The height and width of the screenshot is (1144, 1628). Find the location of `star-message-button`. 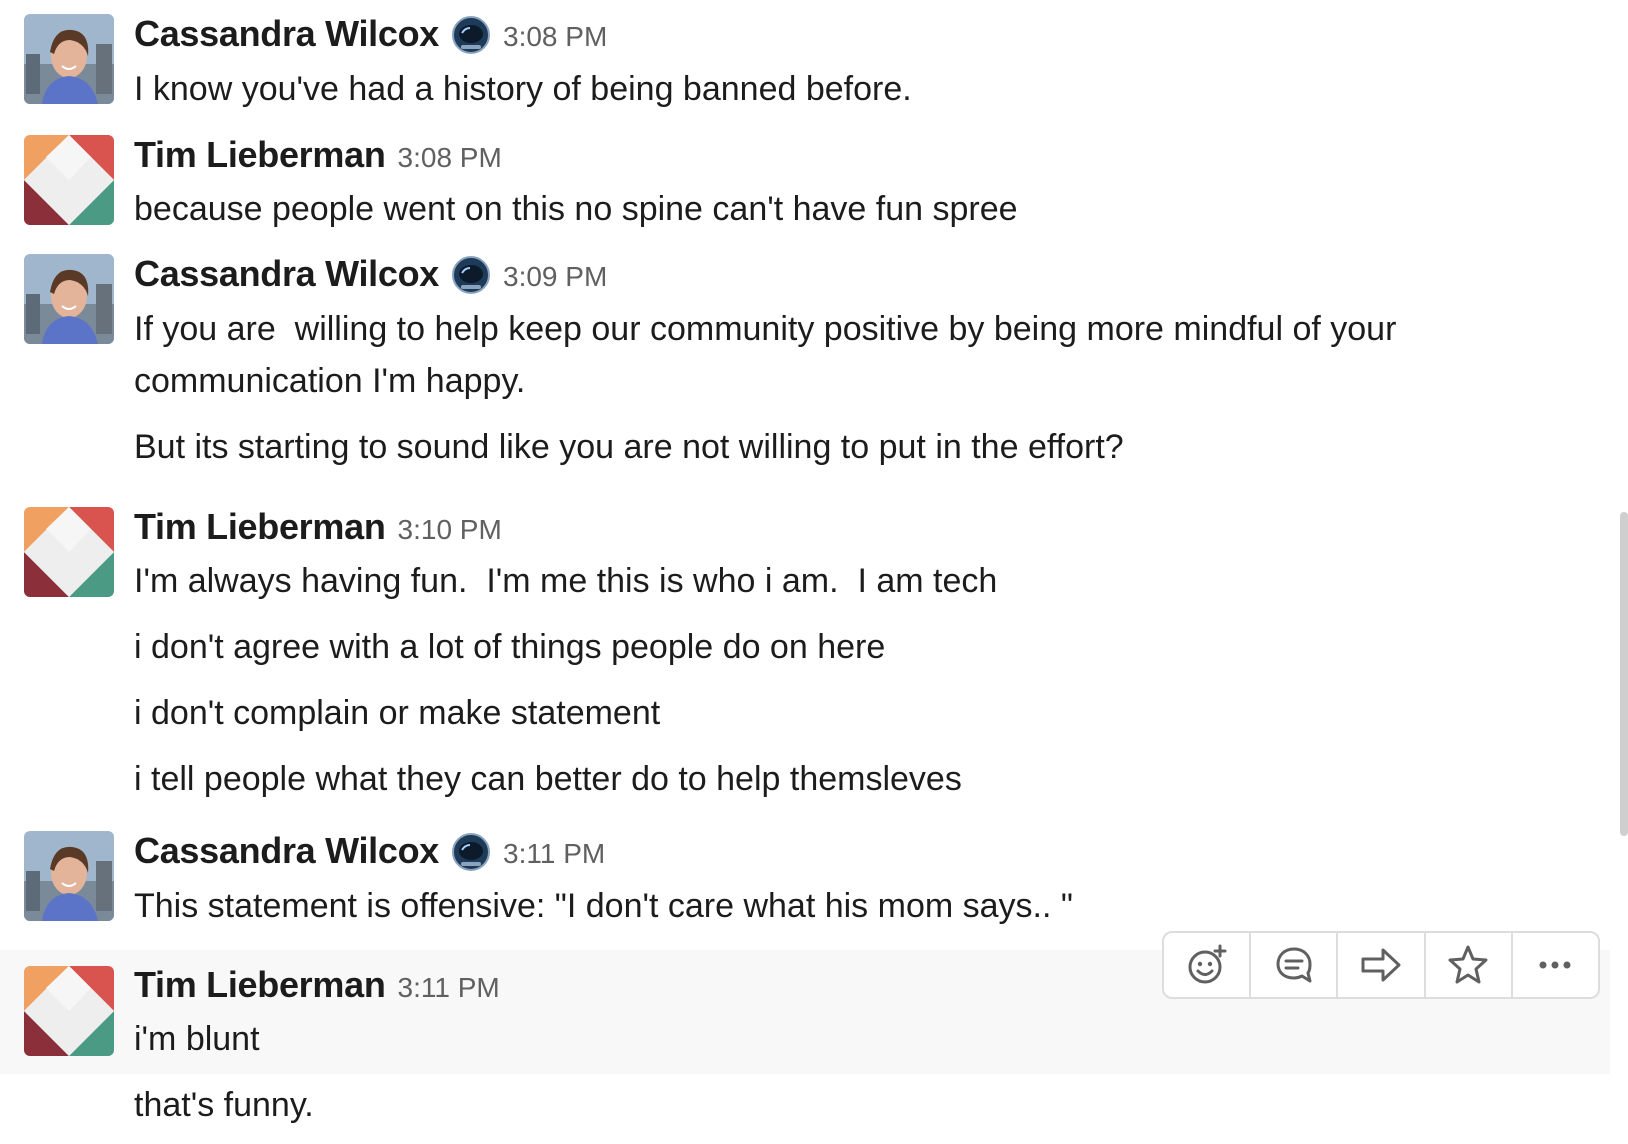

star-message-button is located at coordinates (1469, 965).